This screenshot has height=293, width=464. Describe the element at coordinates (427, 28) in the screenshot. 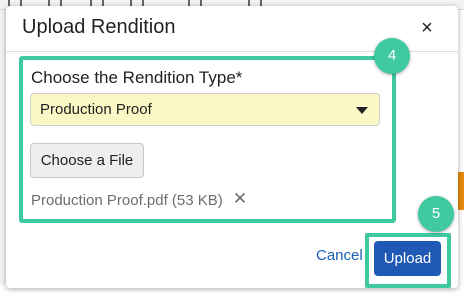

I see `close-icon: ×` at that location.